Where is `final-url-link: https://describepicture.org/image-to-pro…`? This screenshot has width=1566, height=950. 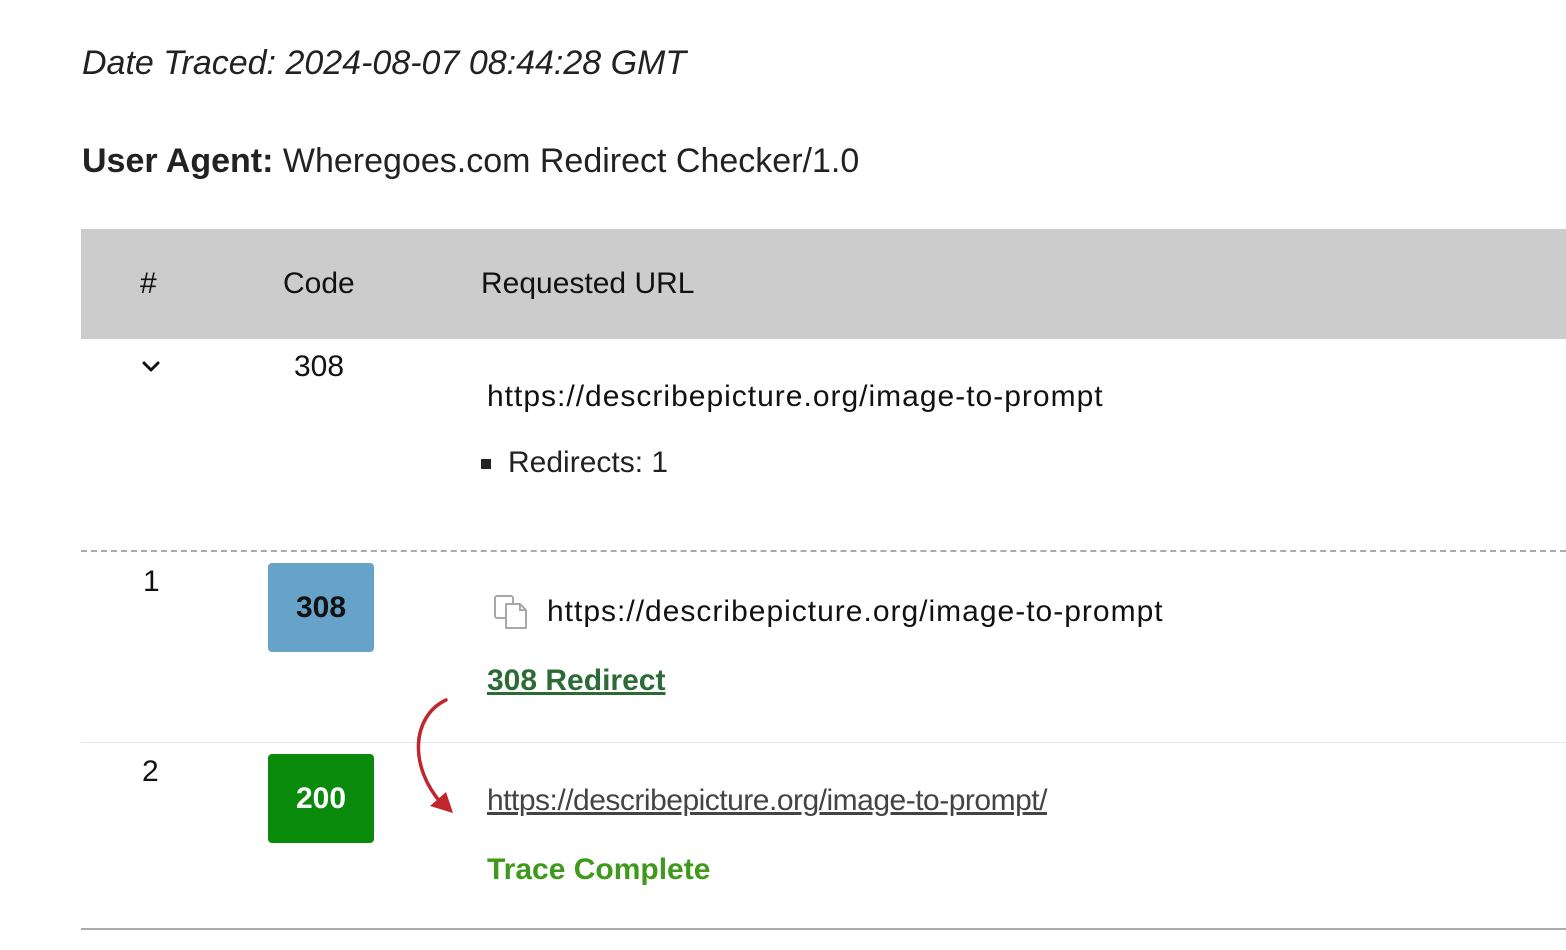
final-url-link: https://describepicture.org/image-to-pro… is located at coordinates (767, 801).